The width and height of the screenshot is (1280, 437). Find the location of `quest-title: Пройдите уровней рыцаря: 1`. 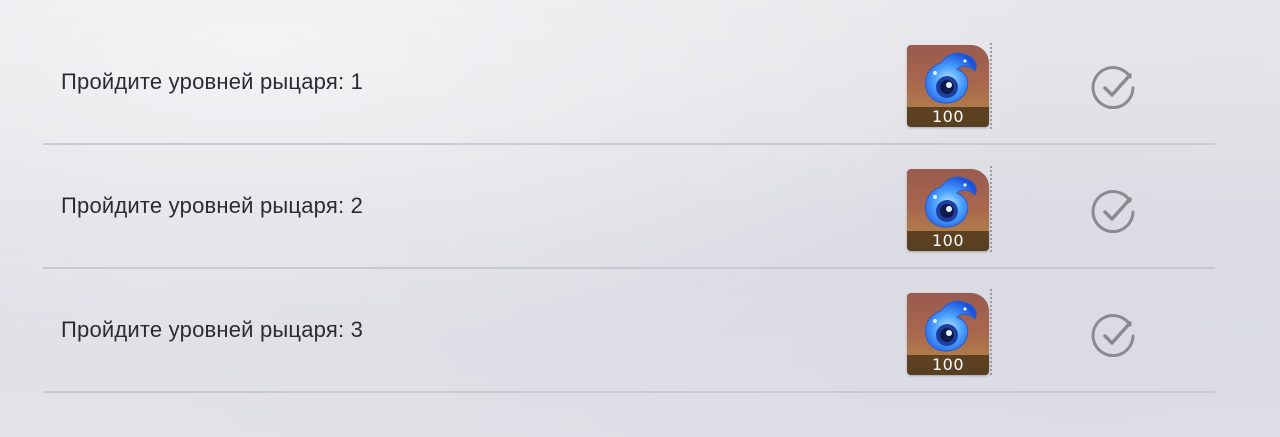

quest-title: Пройдите уровней рыцаря: 1 is located at coordinates (212, 81).